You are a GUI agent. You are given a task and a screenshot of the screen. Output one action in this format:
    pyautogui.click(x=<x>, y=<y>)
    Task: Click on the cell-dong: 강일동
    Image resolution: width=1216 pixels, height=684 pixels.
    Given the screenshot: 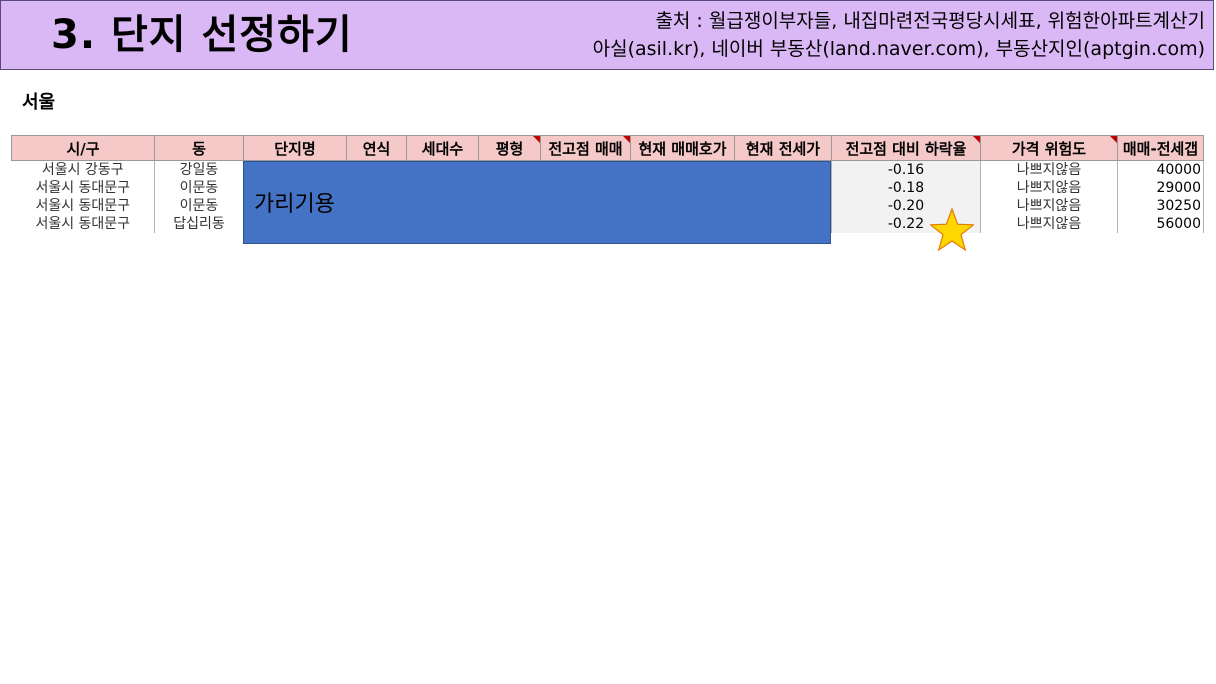 What is the action you would take?
    pyautogui.click(x=199, y=169)
    